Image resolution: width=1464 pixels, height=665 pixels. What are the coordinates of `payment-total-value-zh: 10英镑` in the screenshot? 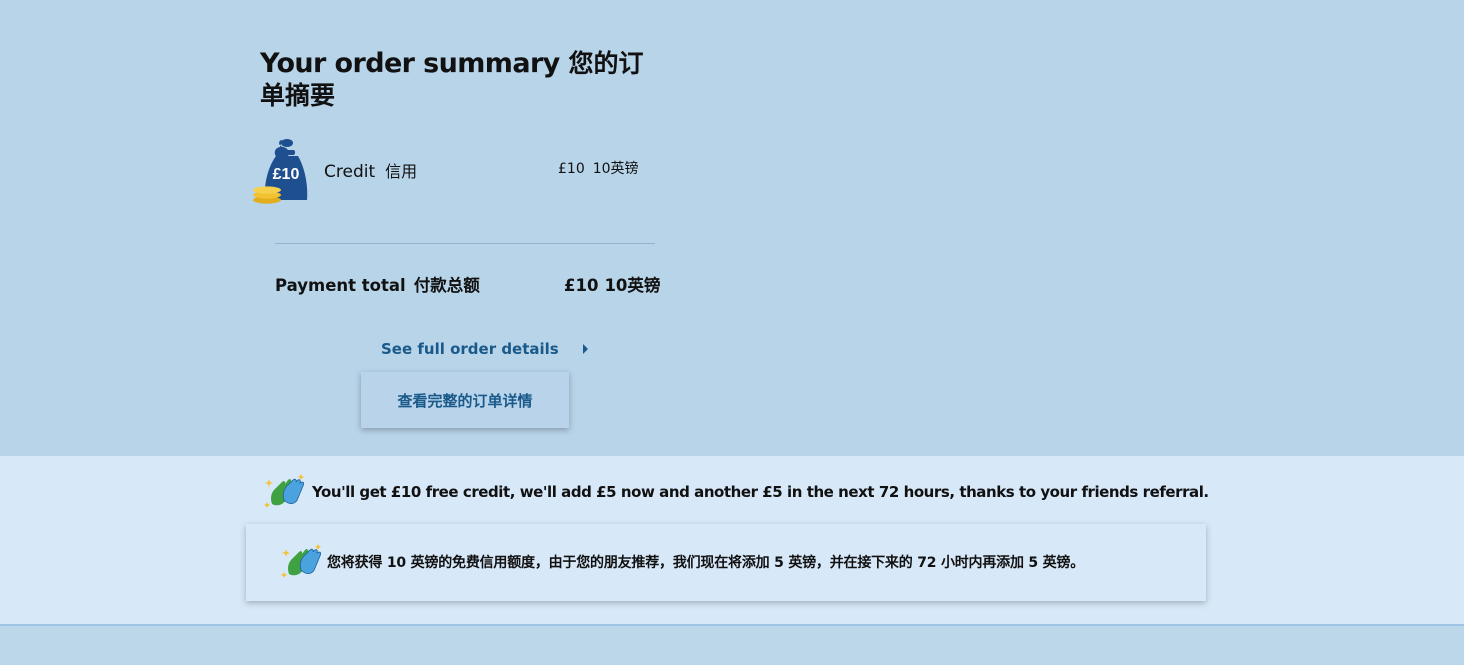 It's located at (632, 285).